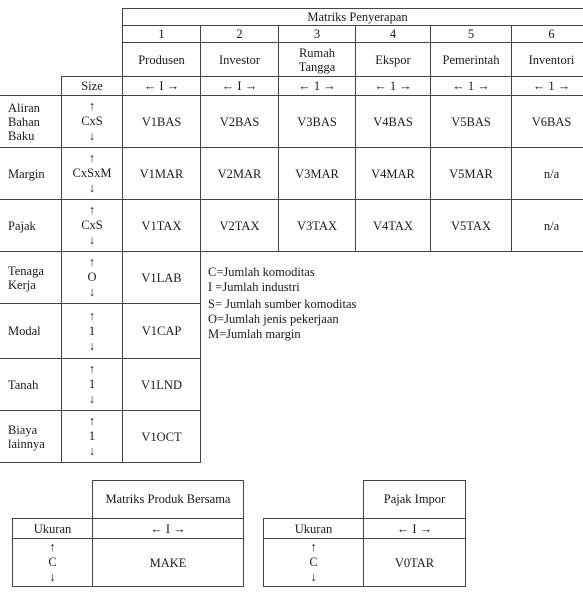 Image resolution: width=583 pixels, height=597 pixels. What do you see at coordinates (161, 34) in the screenshot?
I see `column-number: 1` at bounding box center [161, 34].